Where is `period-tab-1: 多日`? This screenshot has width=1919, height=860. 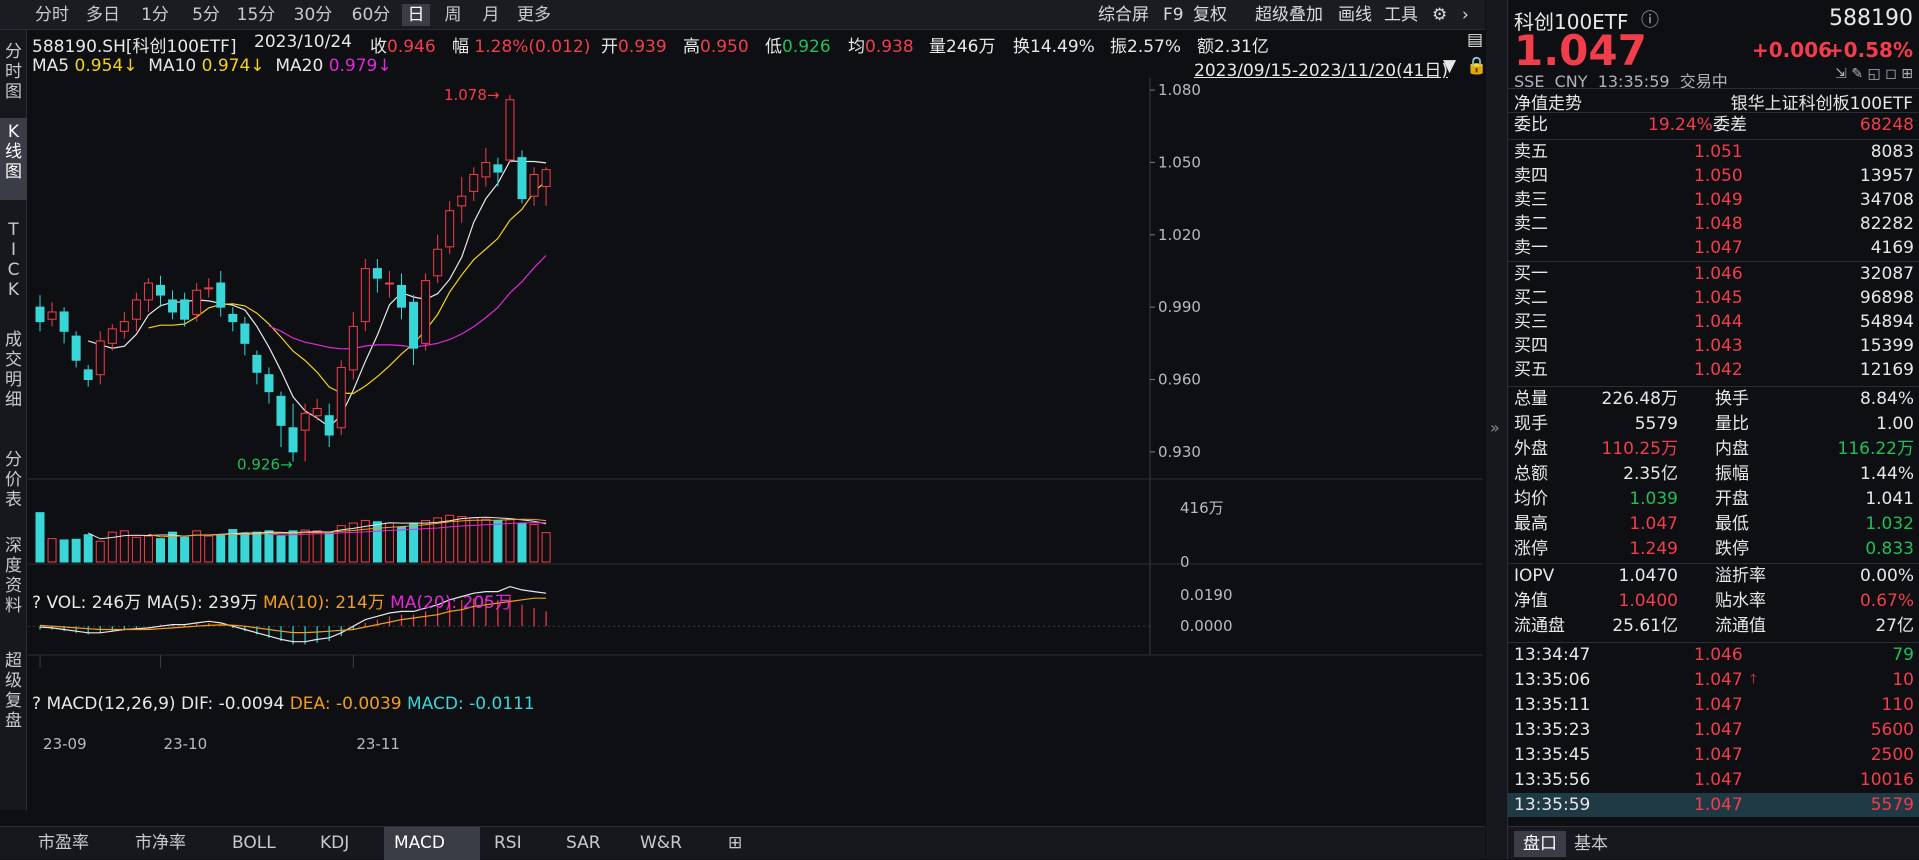 period-tab-1: 多日 is located at coordinates (103, 15).